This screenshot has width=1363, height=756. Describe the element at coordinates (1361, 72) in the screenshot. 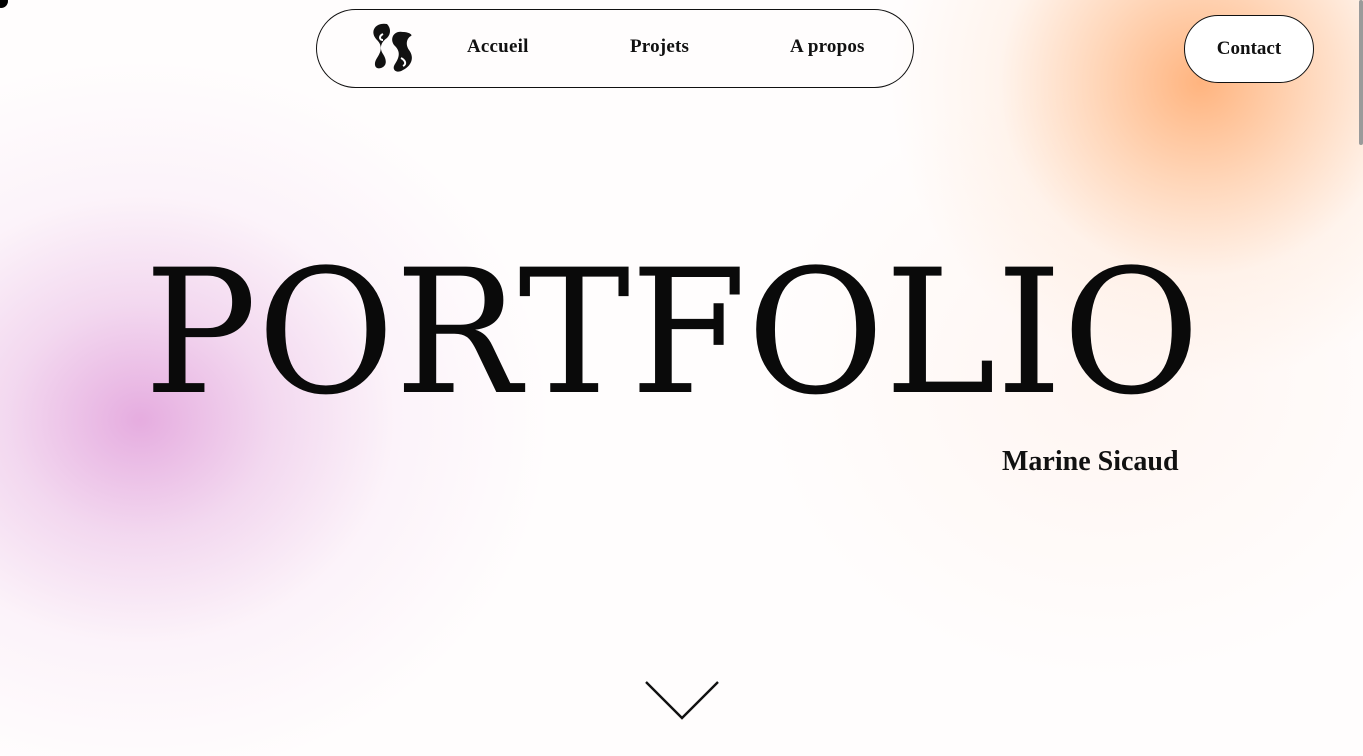

I see `scrollbar-thumb` at that location.